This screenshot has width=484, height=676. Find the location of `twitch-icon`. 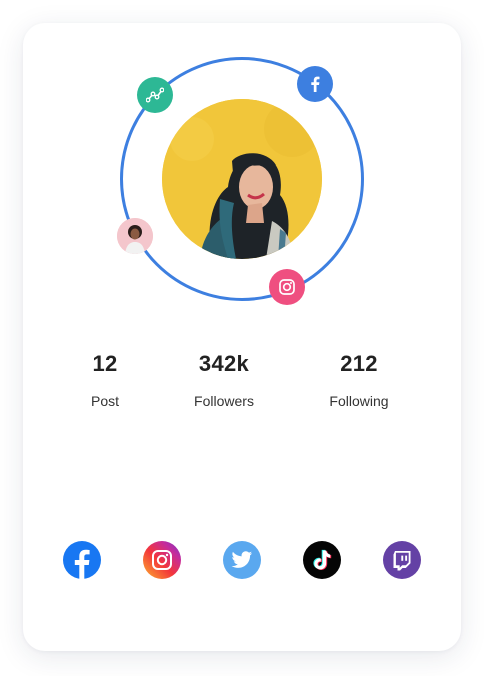

twitch-icon is located at coordinates (402, 560).